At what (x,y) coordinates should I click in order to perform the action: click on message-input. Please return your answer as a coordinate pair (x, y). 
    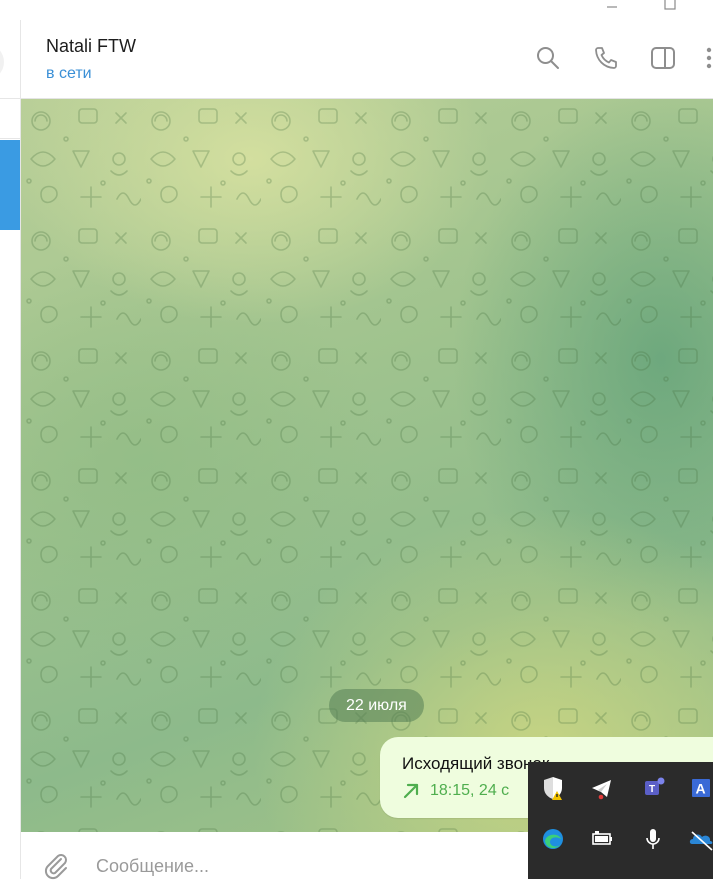
    Looking at the image, I should click on (306, 866).